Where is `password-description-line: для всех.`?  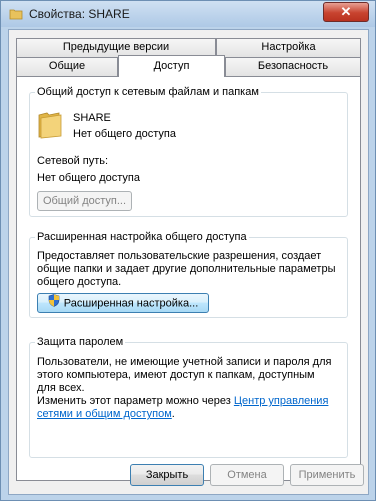 password-description-line: для всех. is located at coordinates (61, 388).